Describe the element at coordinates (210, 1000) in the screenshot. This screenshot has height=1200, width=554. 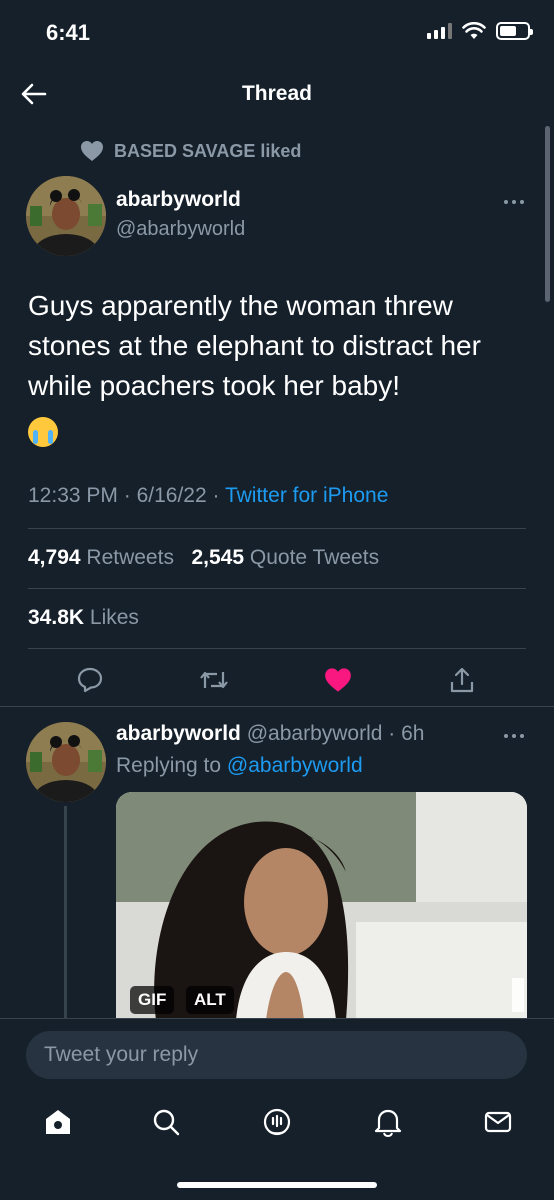
I see `alt-badge: ALT` at that location.